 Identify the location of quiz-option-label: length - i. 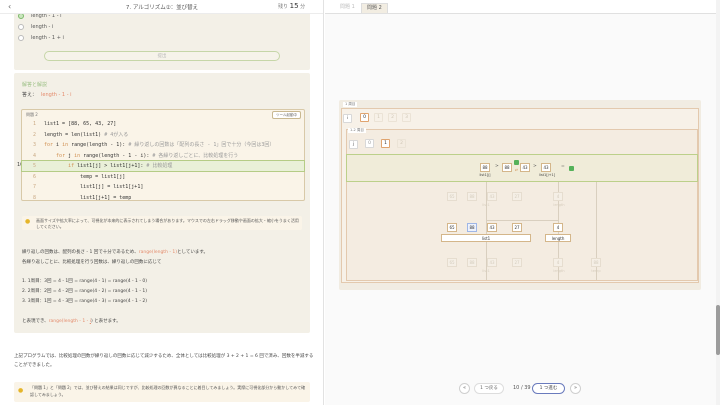
(42, 27).